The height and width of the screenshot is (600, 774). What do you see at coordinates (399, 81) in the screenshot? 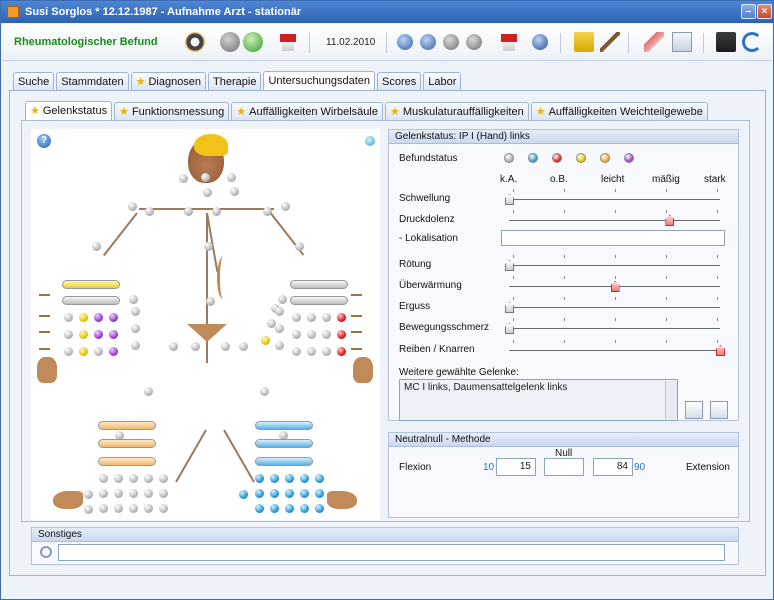
I see `tab-scores: Scores` at bounding box center [399, 81].